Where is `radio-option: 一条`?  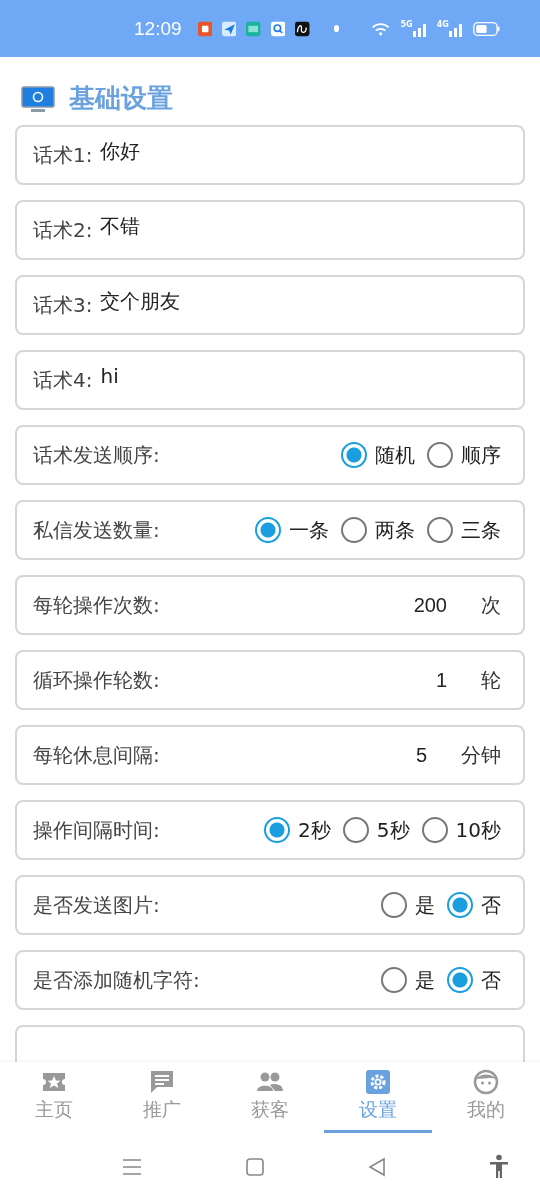
radio-option: 一条 is located at coordinates (292, 530).